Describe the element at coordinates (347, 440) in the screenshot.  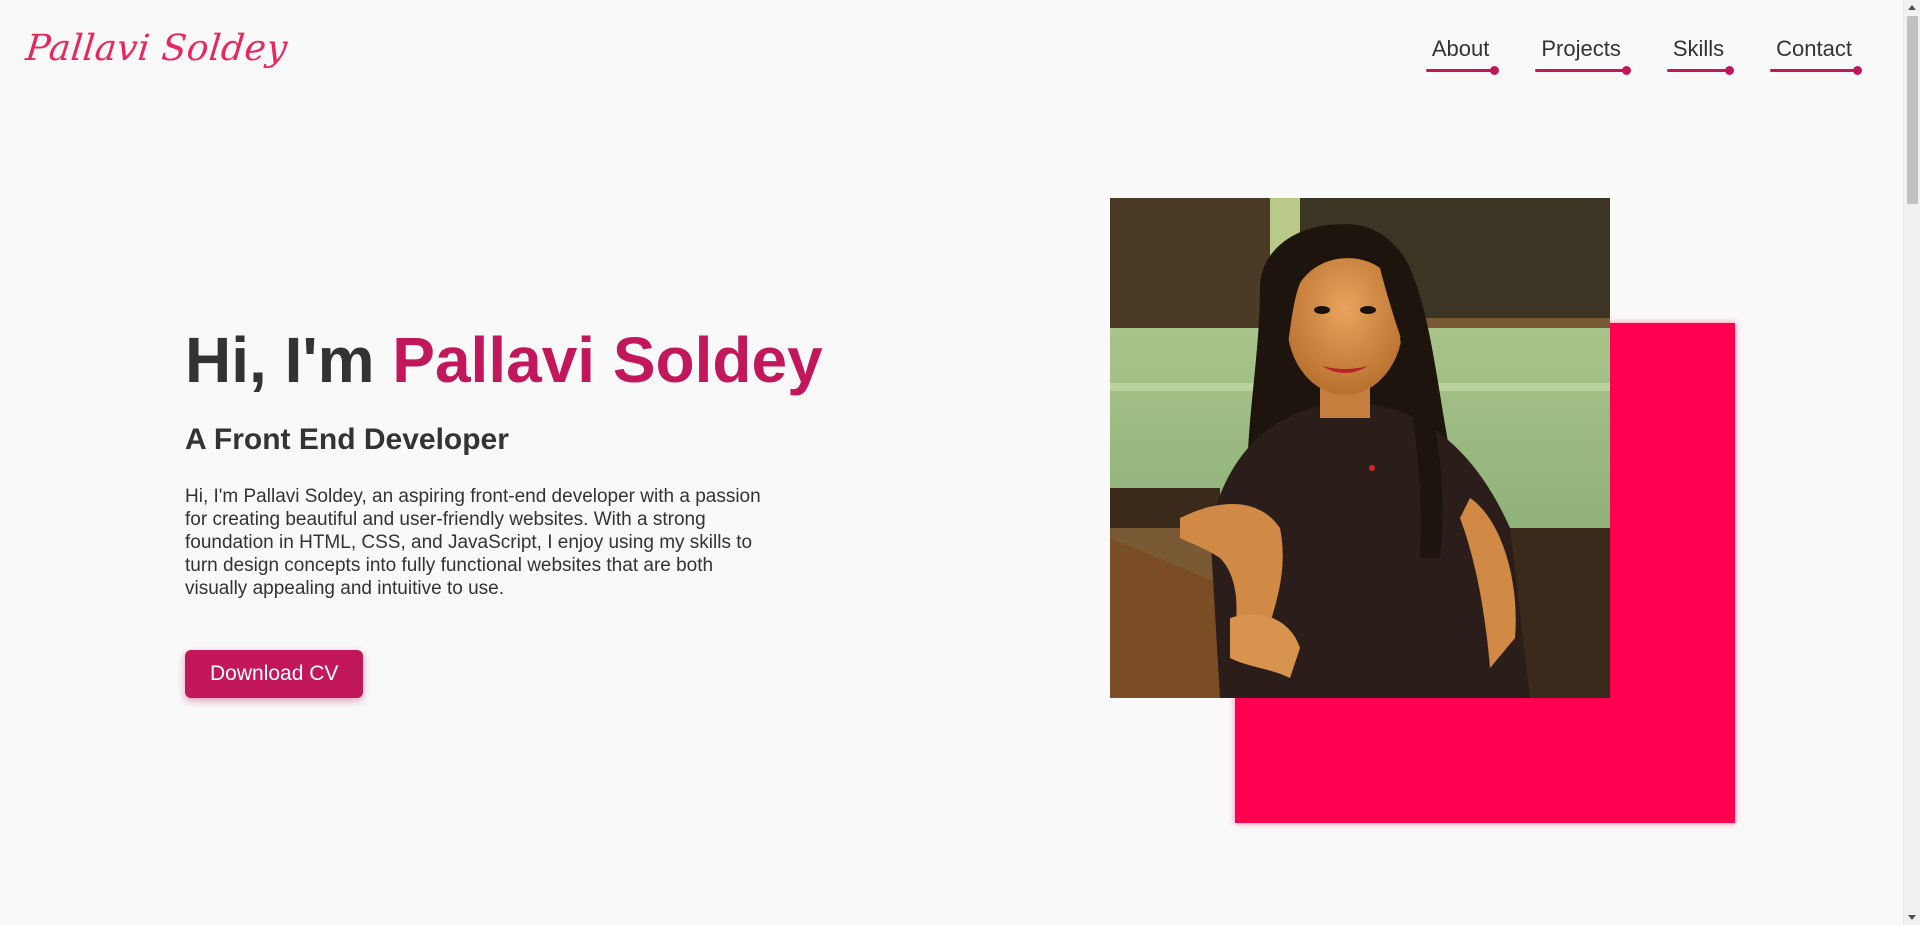
I see `hero-subtitle: A Front End Developer` at that location.